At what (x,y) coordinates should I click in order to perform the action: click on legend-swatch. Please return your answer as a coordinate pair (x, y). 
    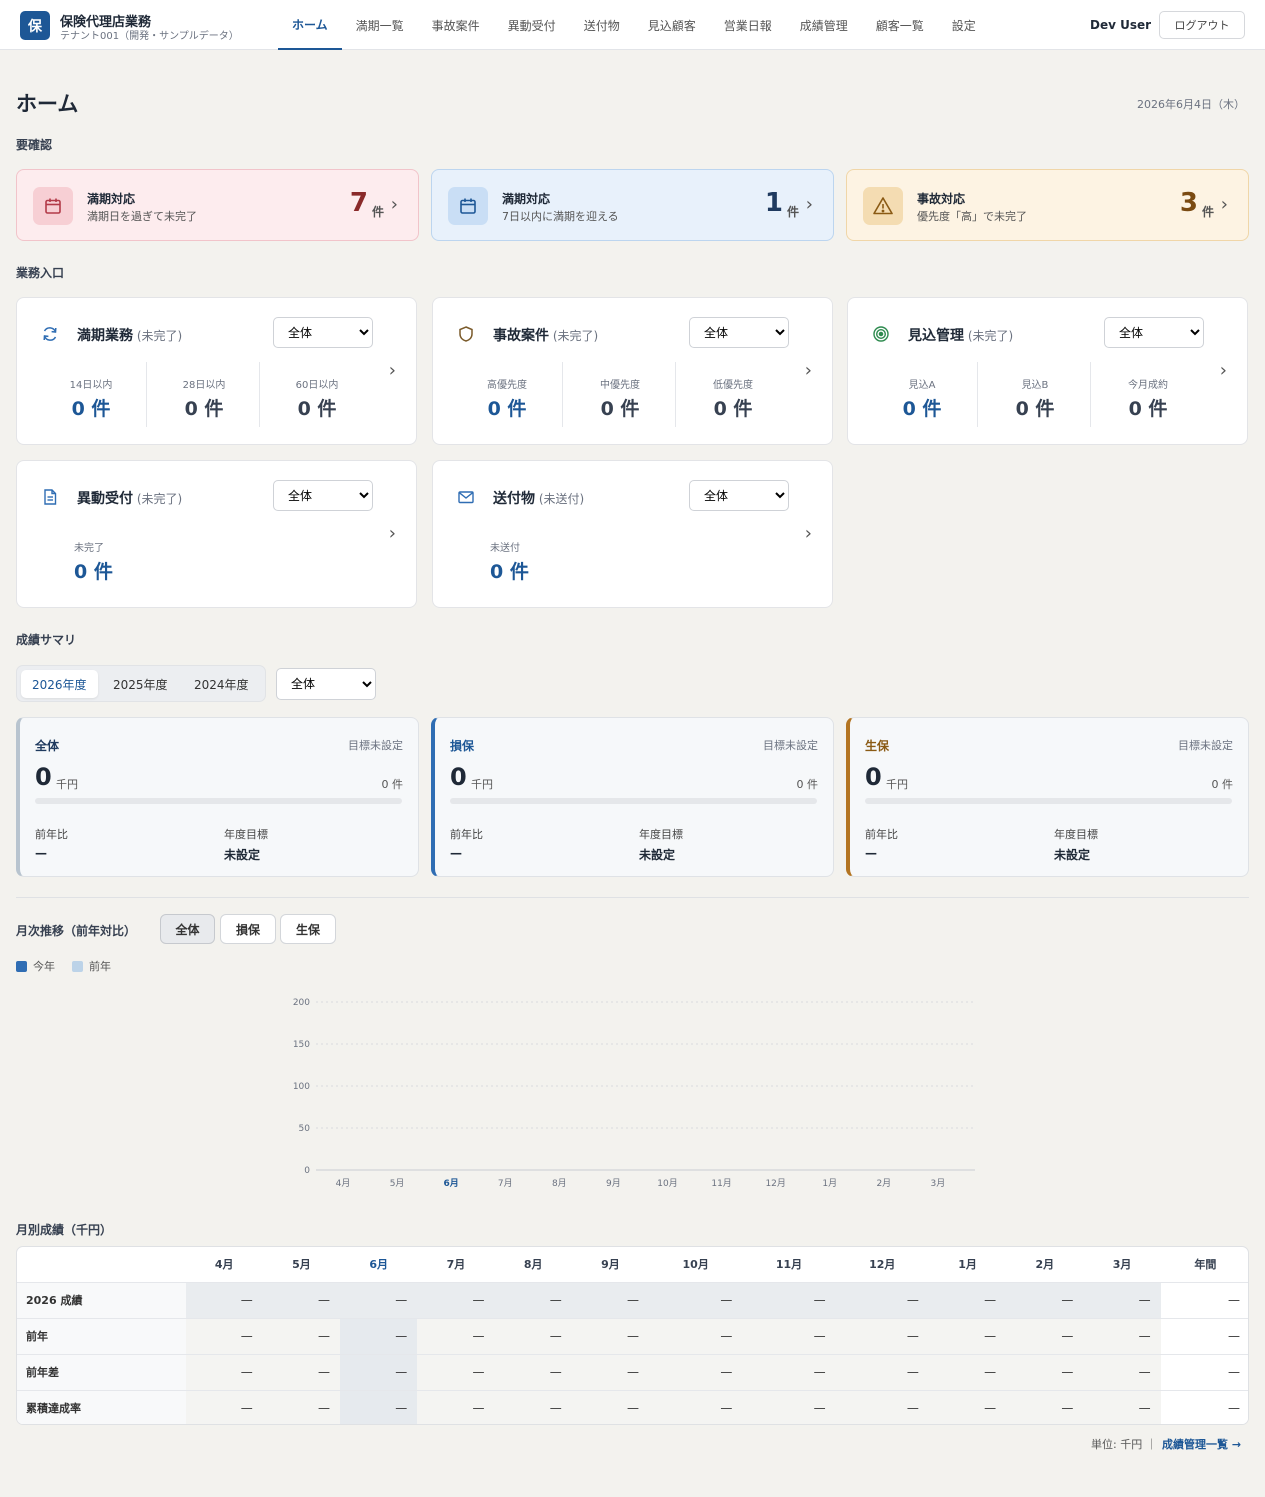
    Looking at the image, I should click on (77, 966).